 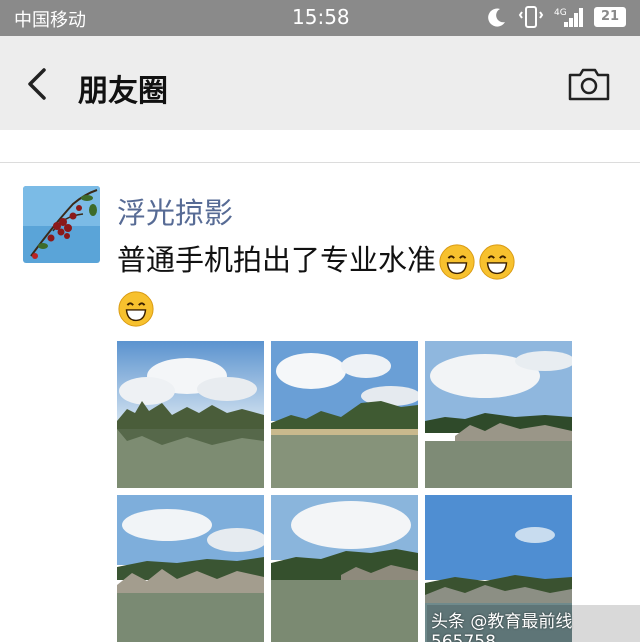 I want to click on camera-icon, so click(x=589, y=84).